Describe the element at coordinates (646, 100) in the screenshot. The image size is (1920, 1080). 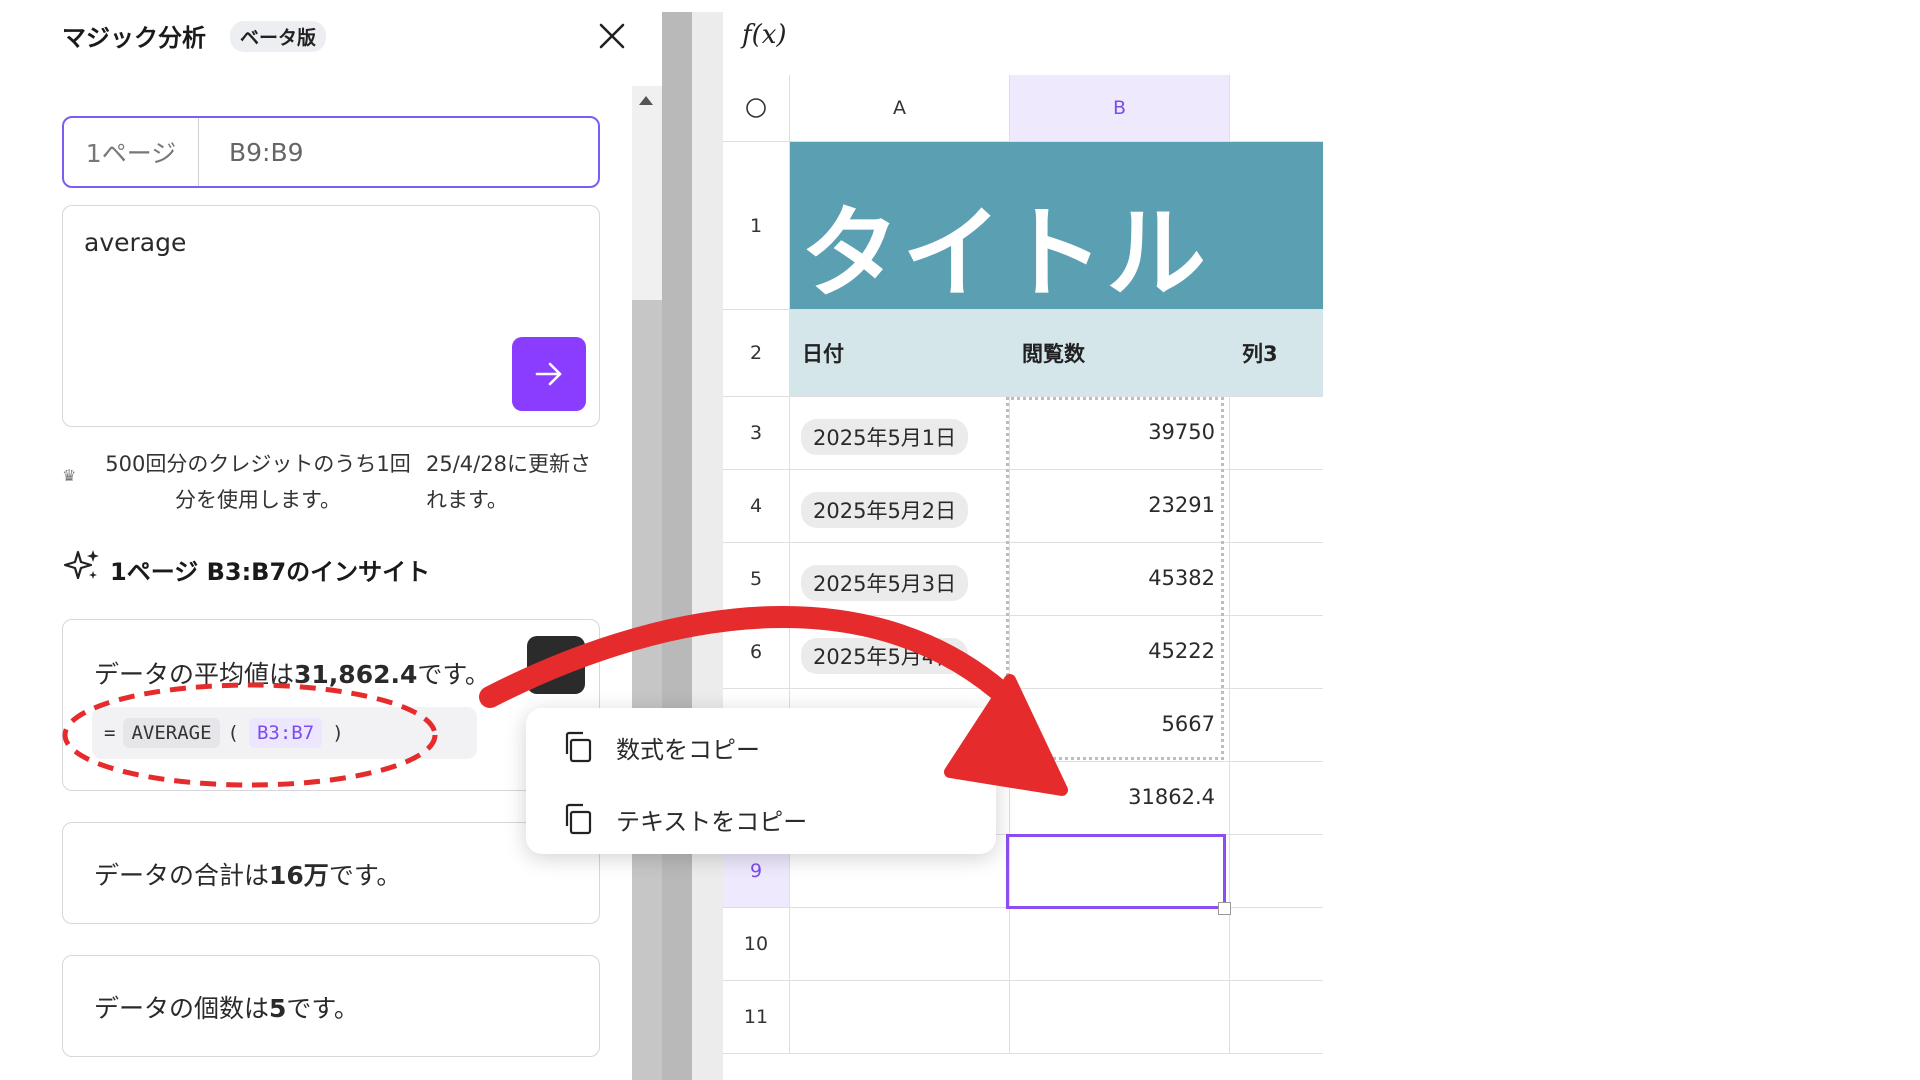
I see `scroll-up-icon` at that location.